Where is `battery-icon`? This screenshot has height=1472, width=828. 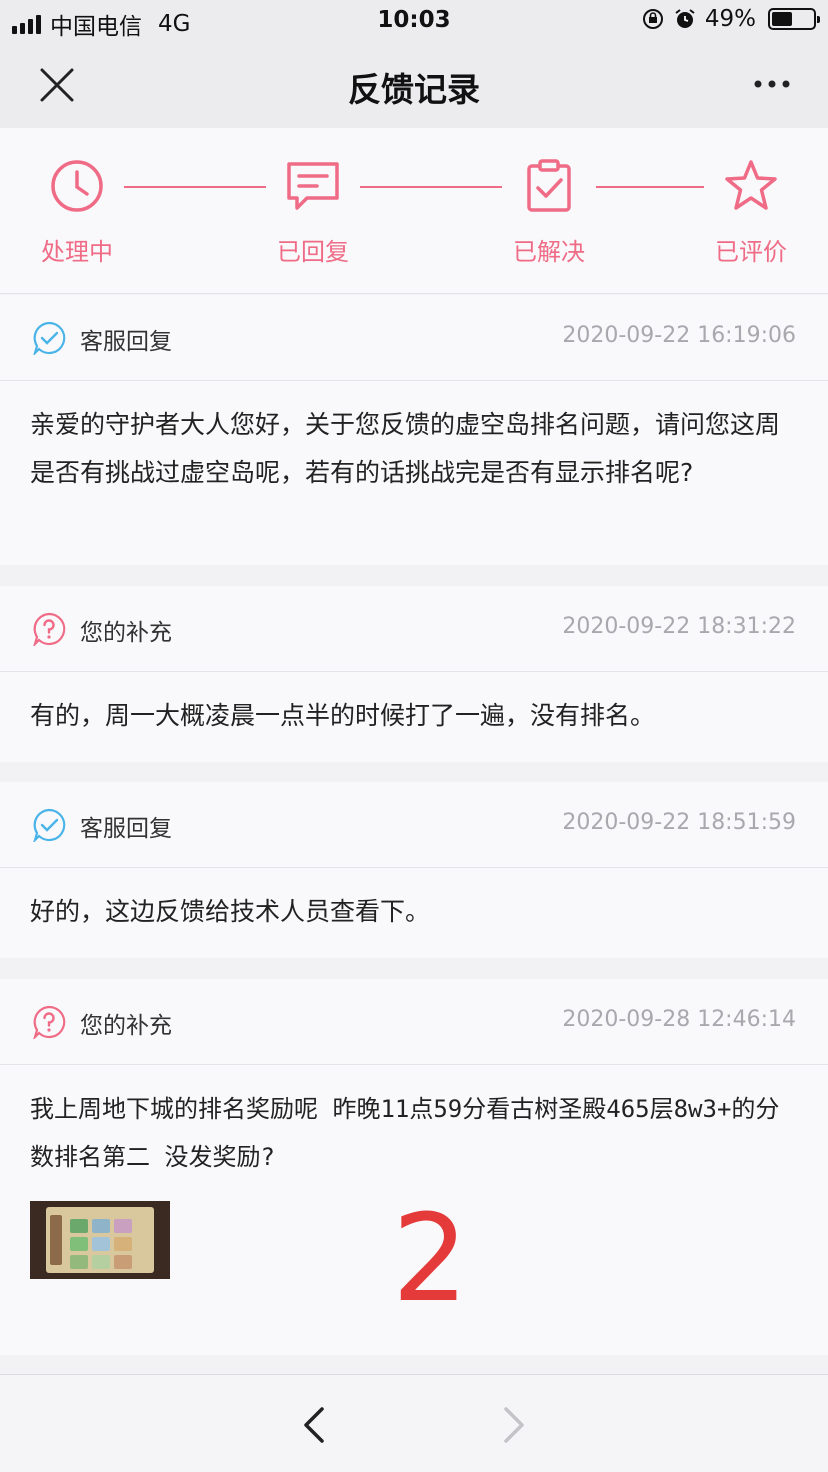 battery-icon is located at coordinates (794, 19).